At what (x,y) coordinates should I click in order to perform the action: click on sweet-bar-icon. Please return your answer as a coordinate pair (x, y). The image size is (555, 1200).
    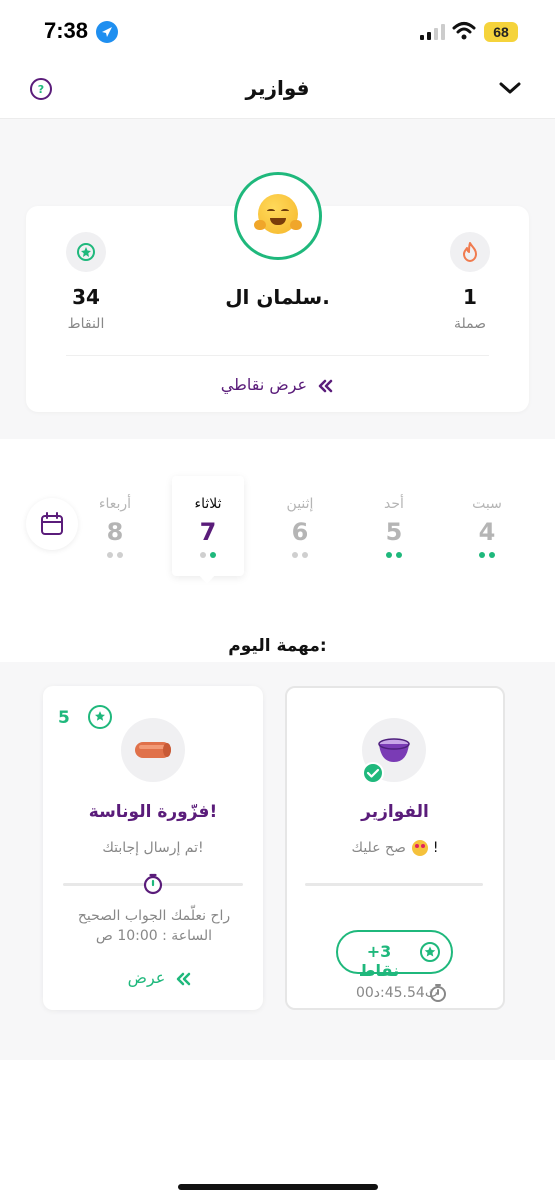
    Looking at the image, I should click on (153, 750).